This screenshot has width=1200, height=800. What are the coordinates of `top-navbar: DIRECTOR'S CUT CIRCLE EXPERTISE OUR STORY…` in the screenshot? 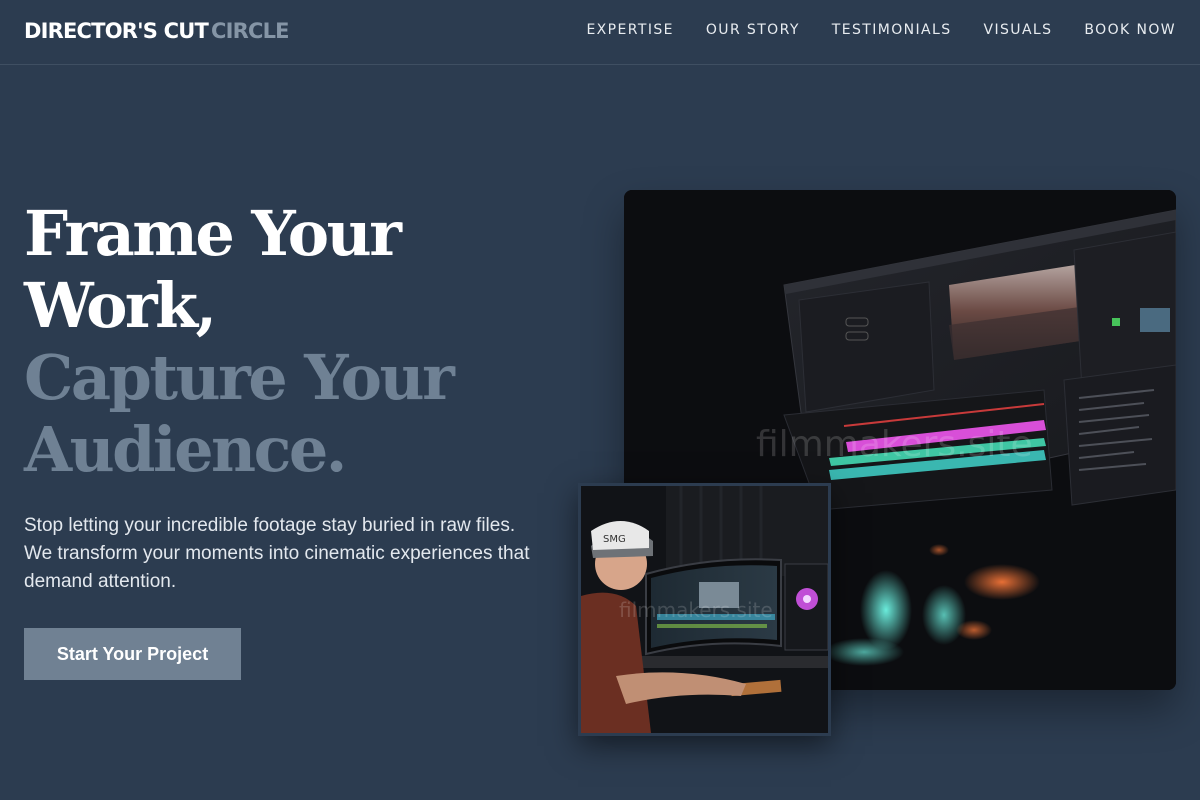 It's located at (600, 32).